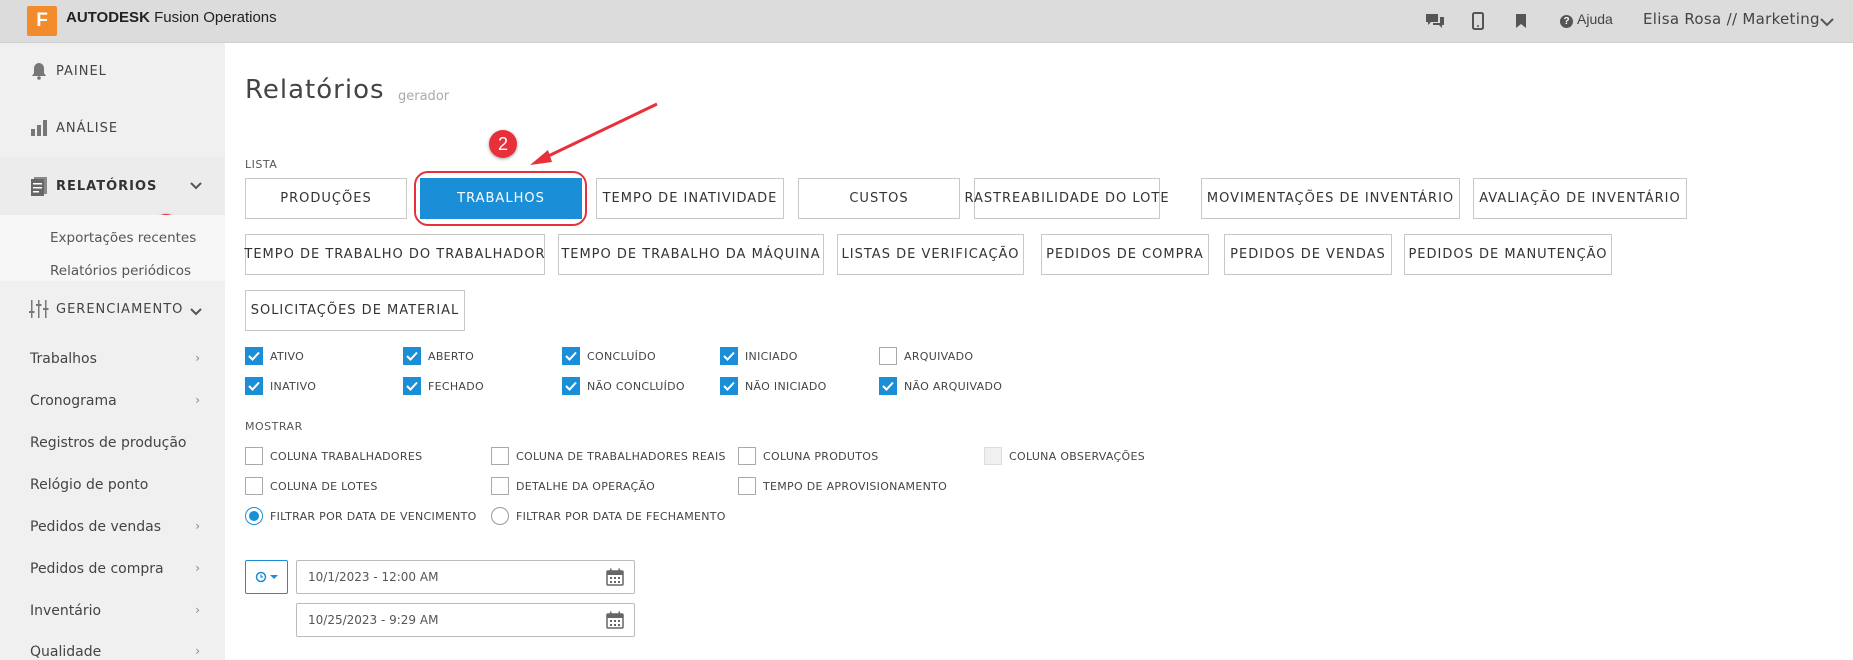 The image size is (1853, 660). What do you see at coordinates (608, 516) in the screenshot?
I see `radio-data-fechamento: FILTRAR POR DATA DE FECHAMENTO` at bounding box center [608, 516].